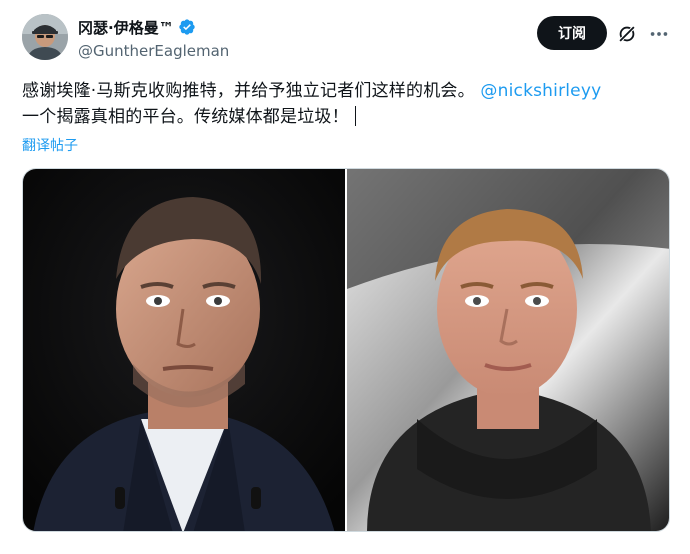  I want to click on author-handle: @GuntherEagleman, so click(153, 51).